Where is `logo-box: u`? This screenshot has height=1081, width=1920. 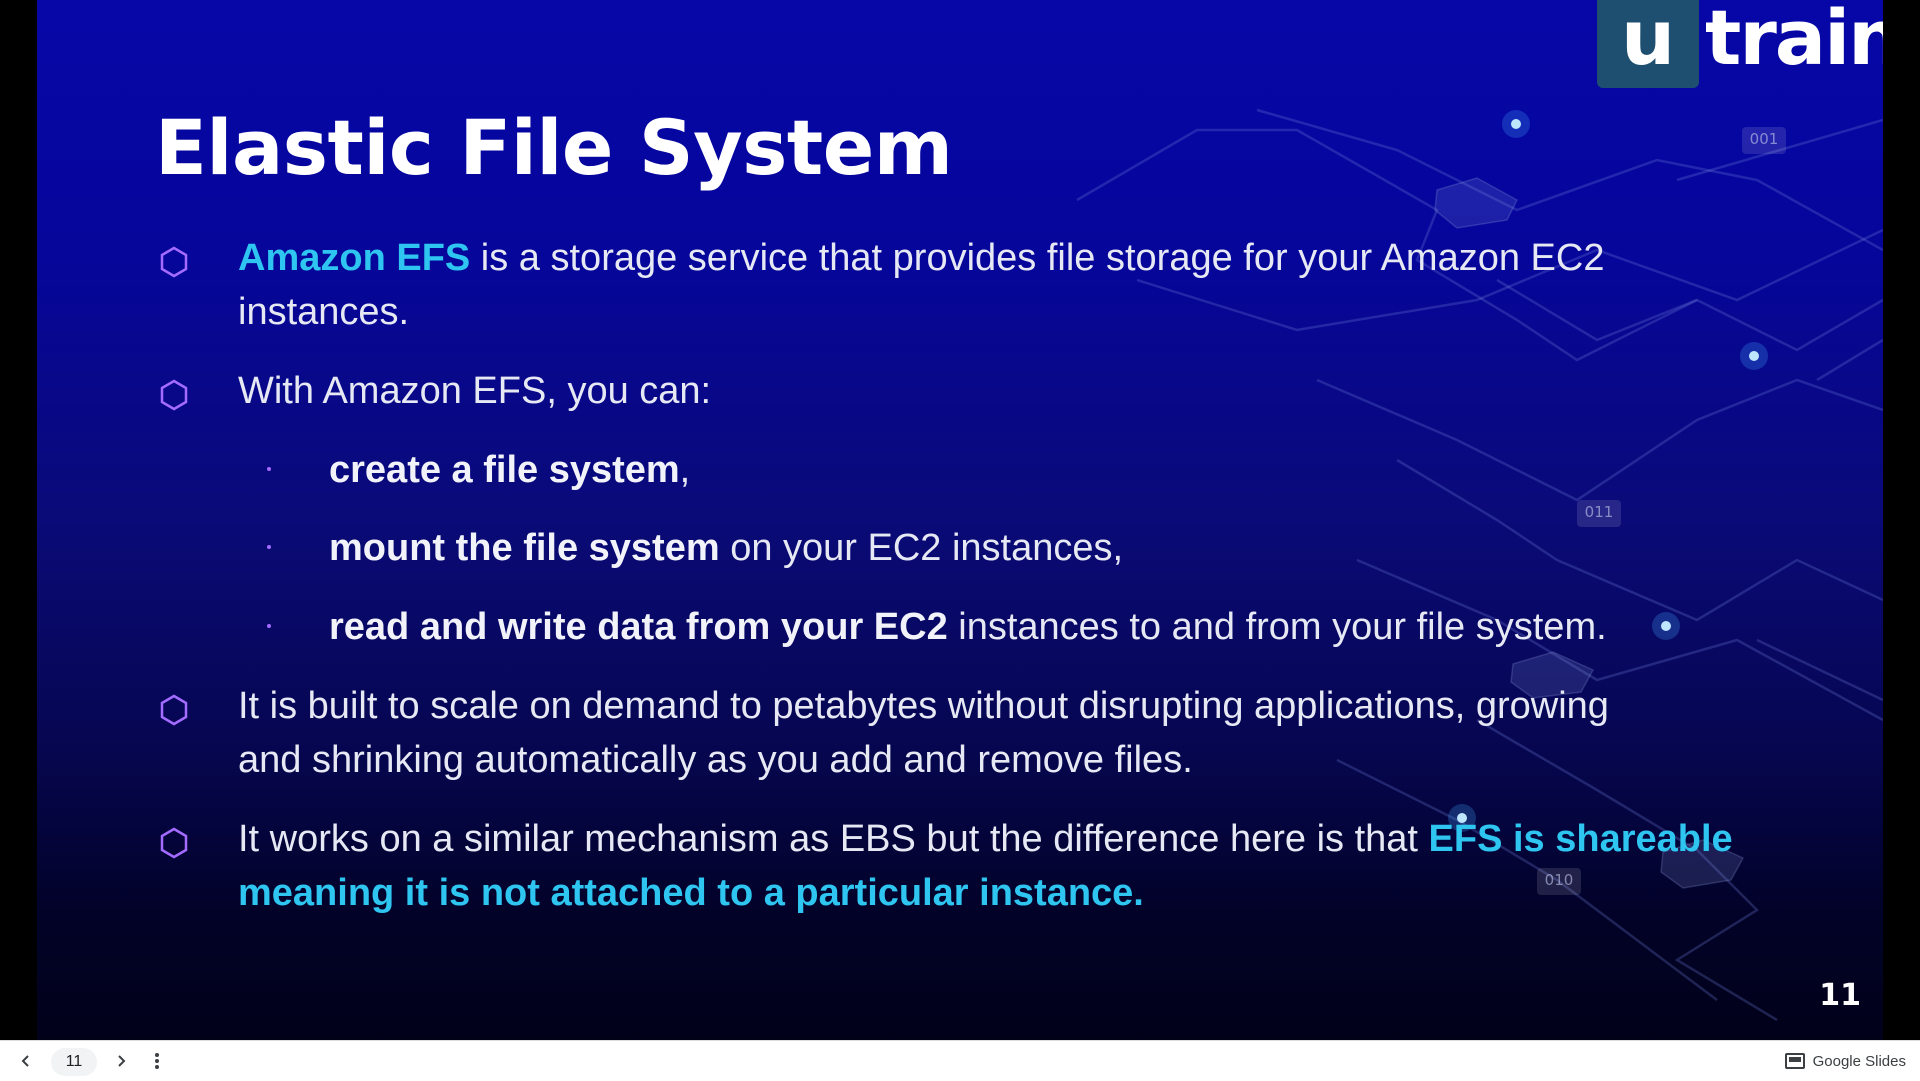 logo-box: u is located at coordinates (1648, 44).